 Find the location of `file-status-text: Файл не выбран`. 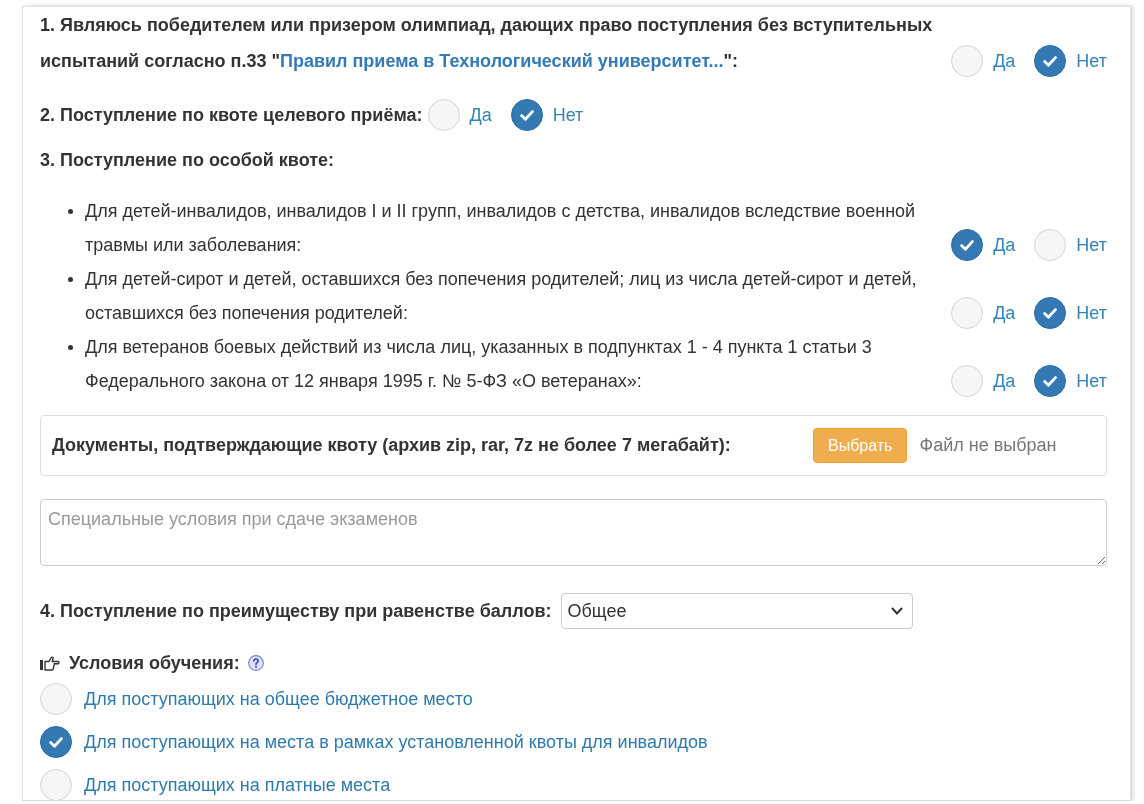

file-status-text: Файл не выбран is located at coordinates (988, 445).